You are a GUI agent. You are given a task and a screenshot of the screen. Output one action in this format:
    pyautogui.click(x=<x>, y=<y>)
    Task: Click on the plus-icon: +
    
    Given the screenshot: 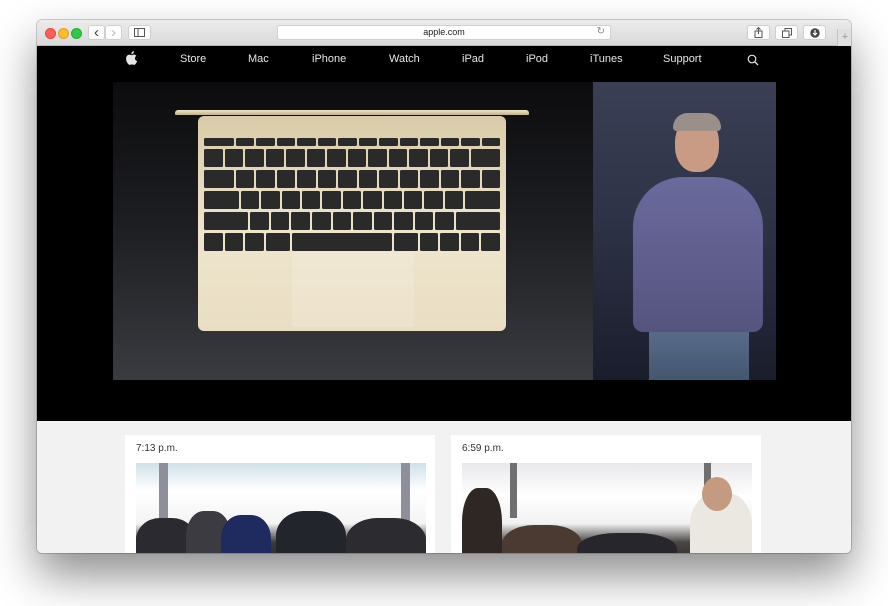 What is the action you would take?
    pyautogui.click(x=845, y=37)
    